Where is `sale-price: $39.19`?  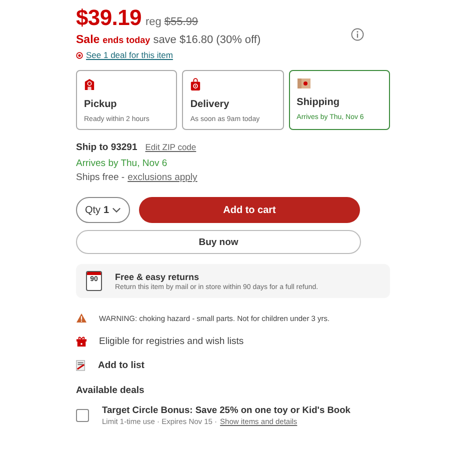
sale-price: $39.19 is located at coordinates (109, 18).